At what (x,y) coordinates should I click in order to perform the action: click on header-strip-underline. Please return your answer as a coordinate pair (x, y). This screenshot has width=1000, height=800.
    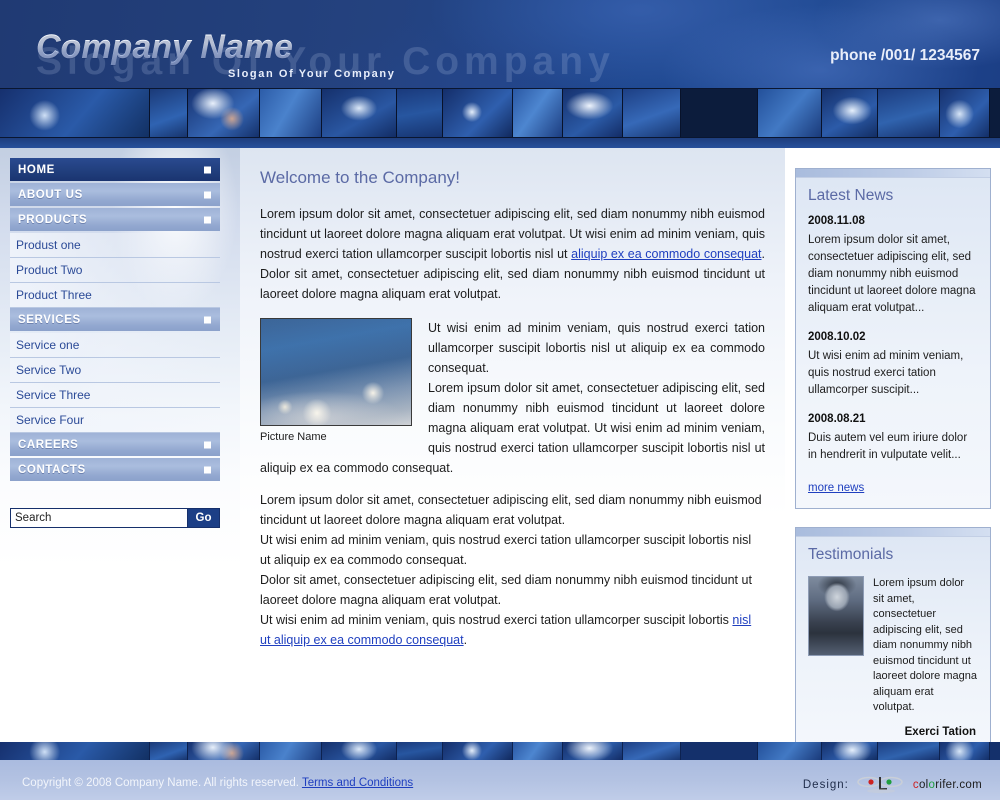
    Looking at the image, I should click on (500, 143).